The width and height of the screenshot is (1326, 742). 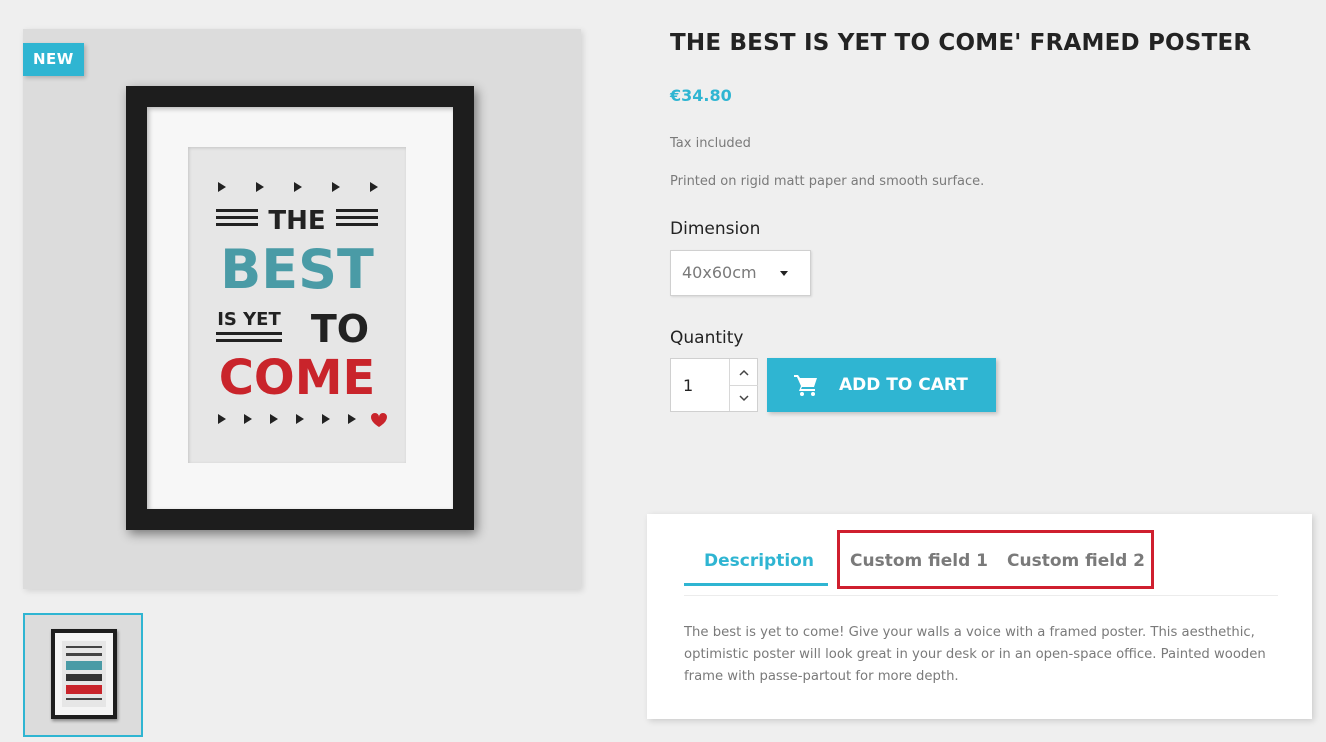 What do you see at coordinates (379, 420) in the screenshot?
I see `heart-icon` at bounding box center [379, 420].